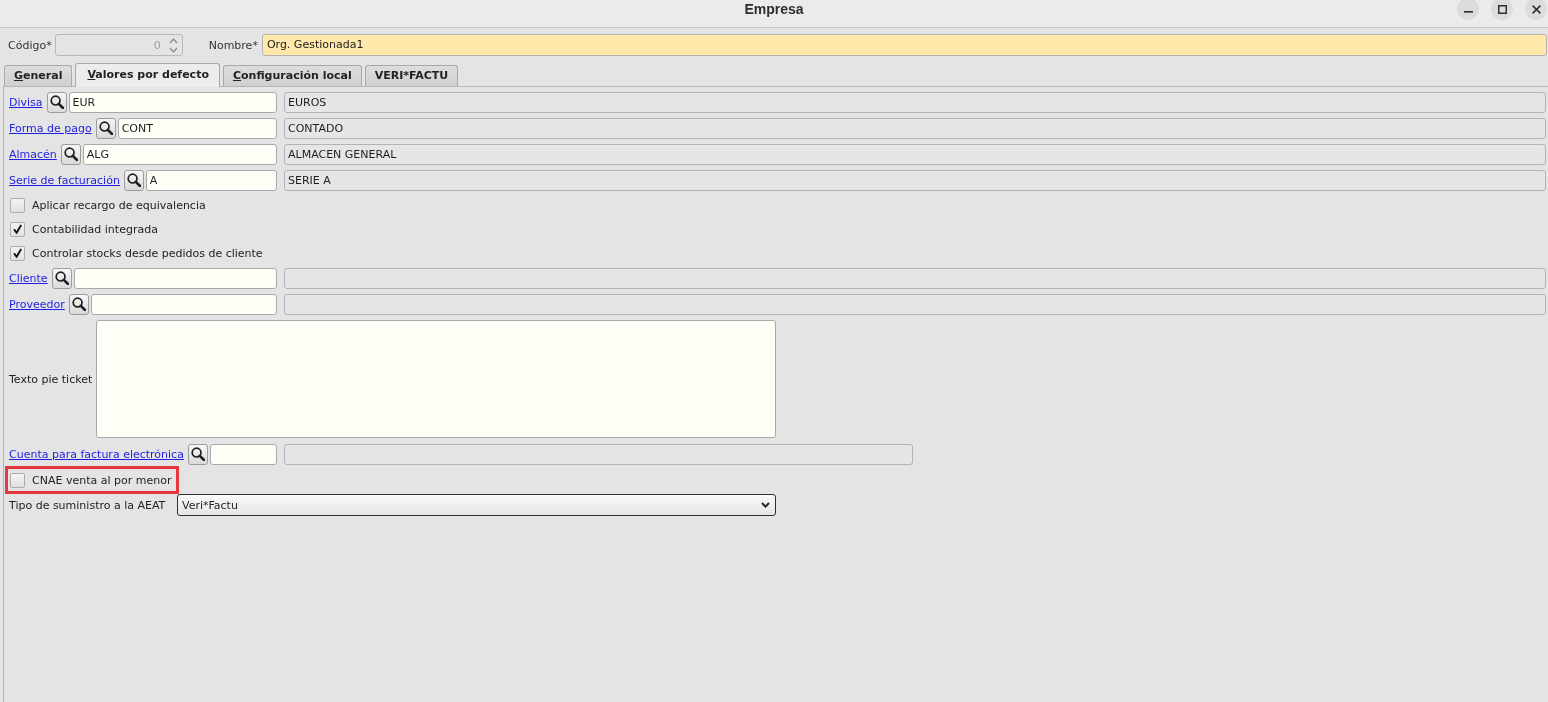 This screenshot has width=1548, height=702. What do you see at coordinates (118, 45) in the screenshot?
I see `number-field: 0` at bounding box center [118, 45].